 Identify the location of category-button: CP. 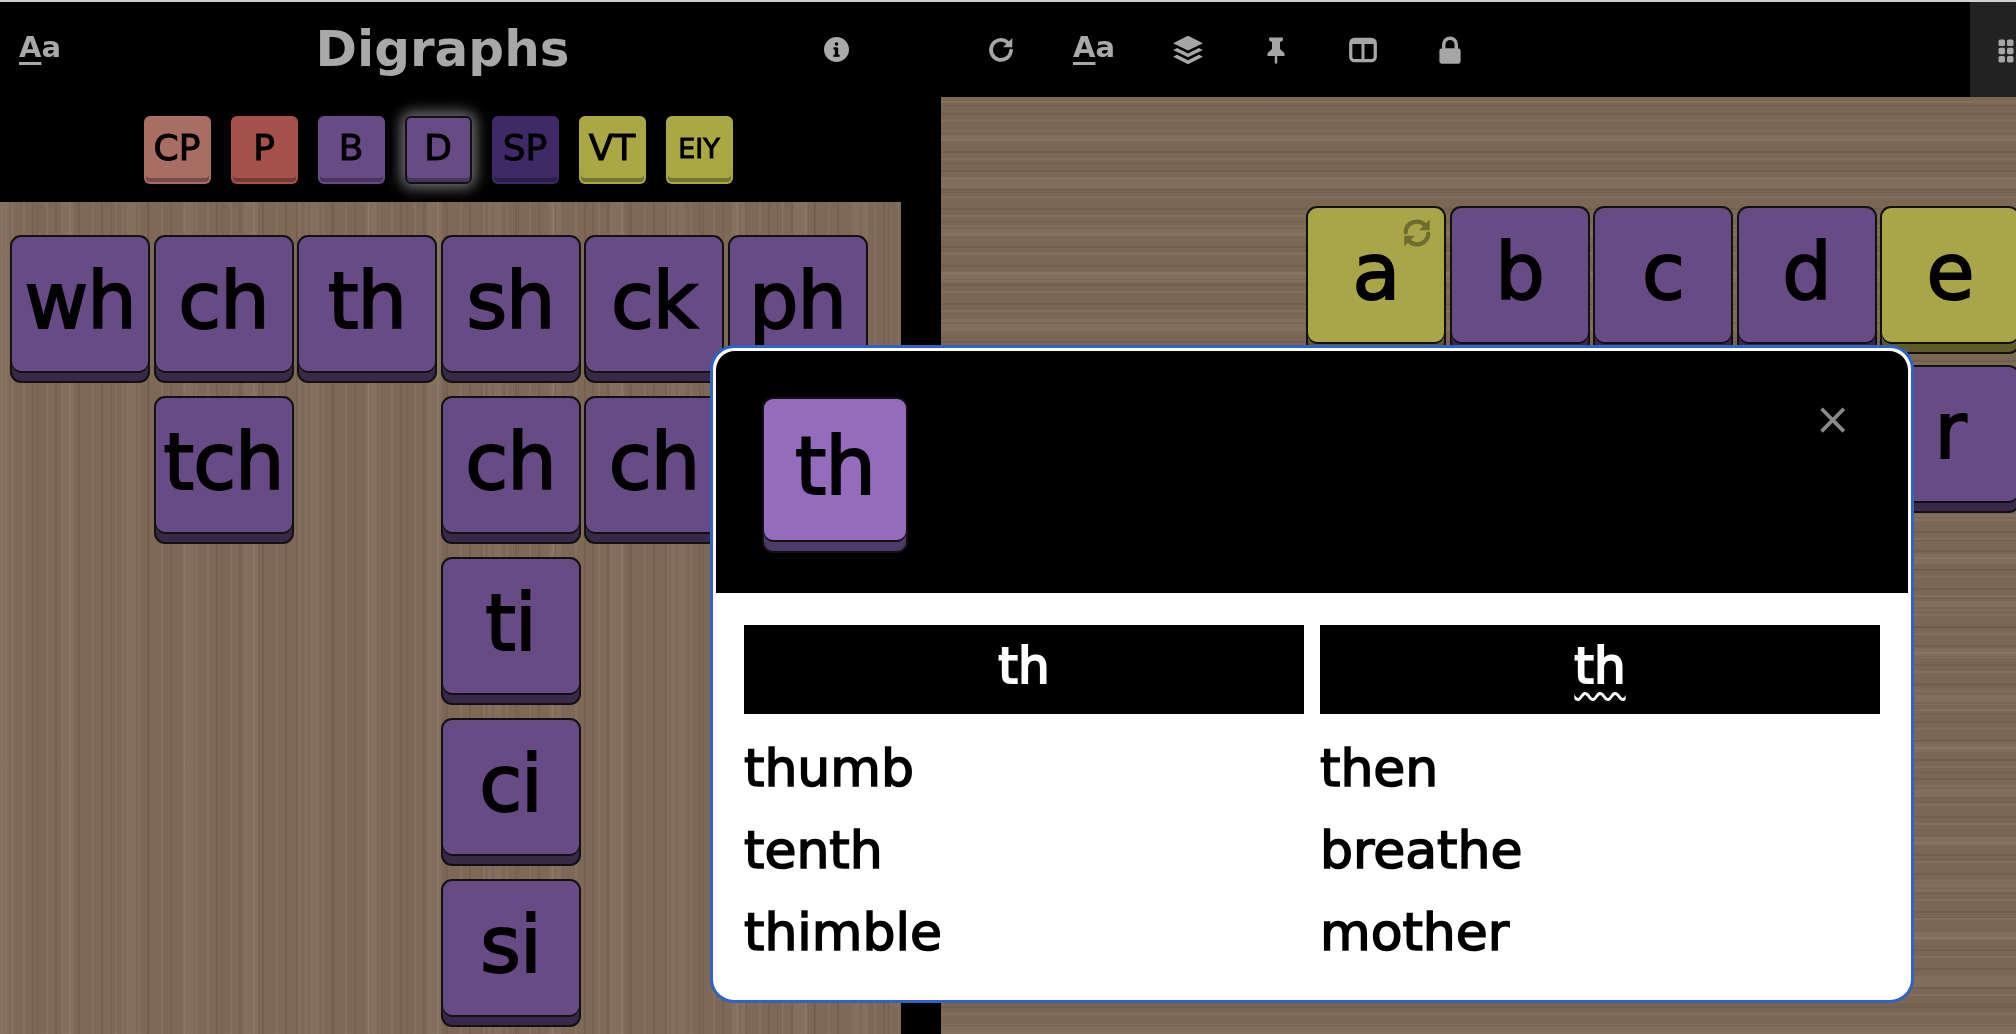
(177, 150).